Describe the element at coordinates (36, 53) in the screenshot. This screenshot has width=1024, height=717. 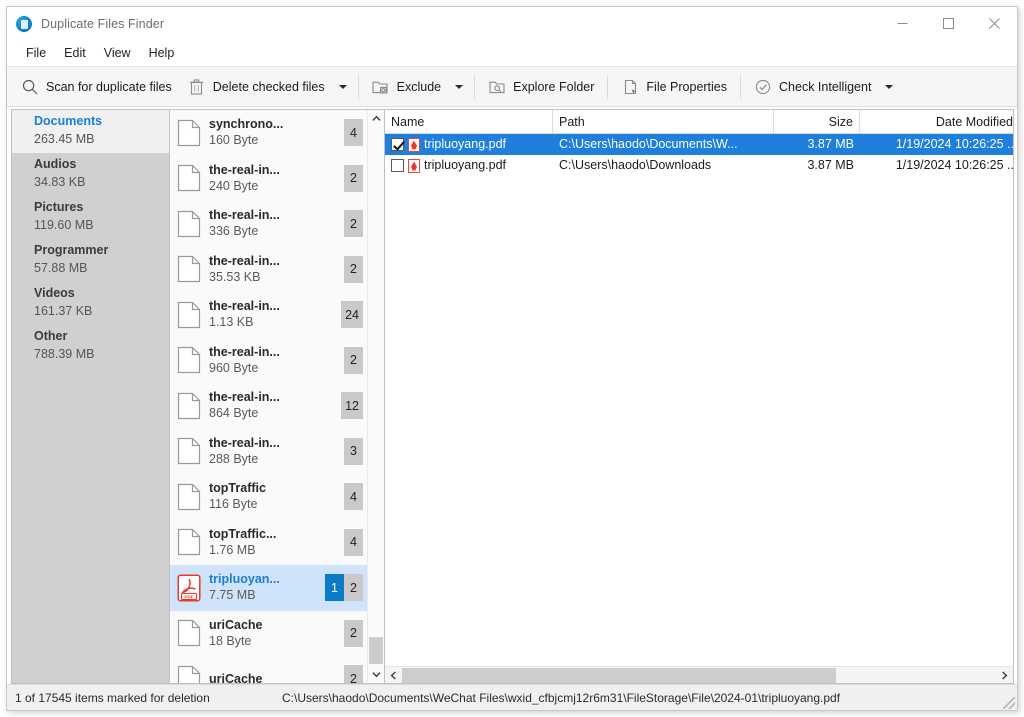
I see `menu-item-file: File` at that location.